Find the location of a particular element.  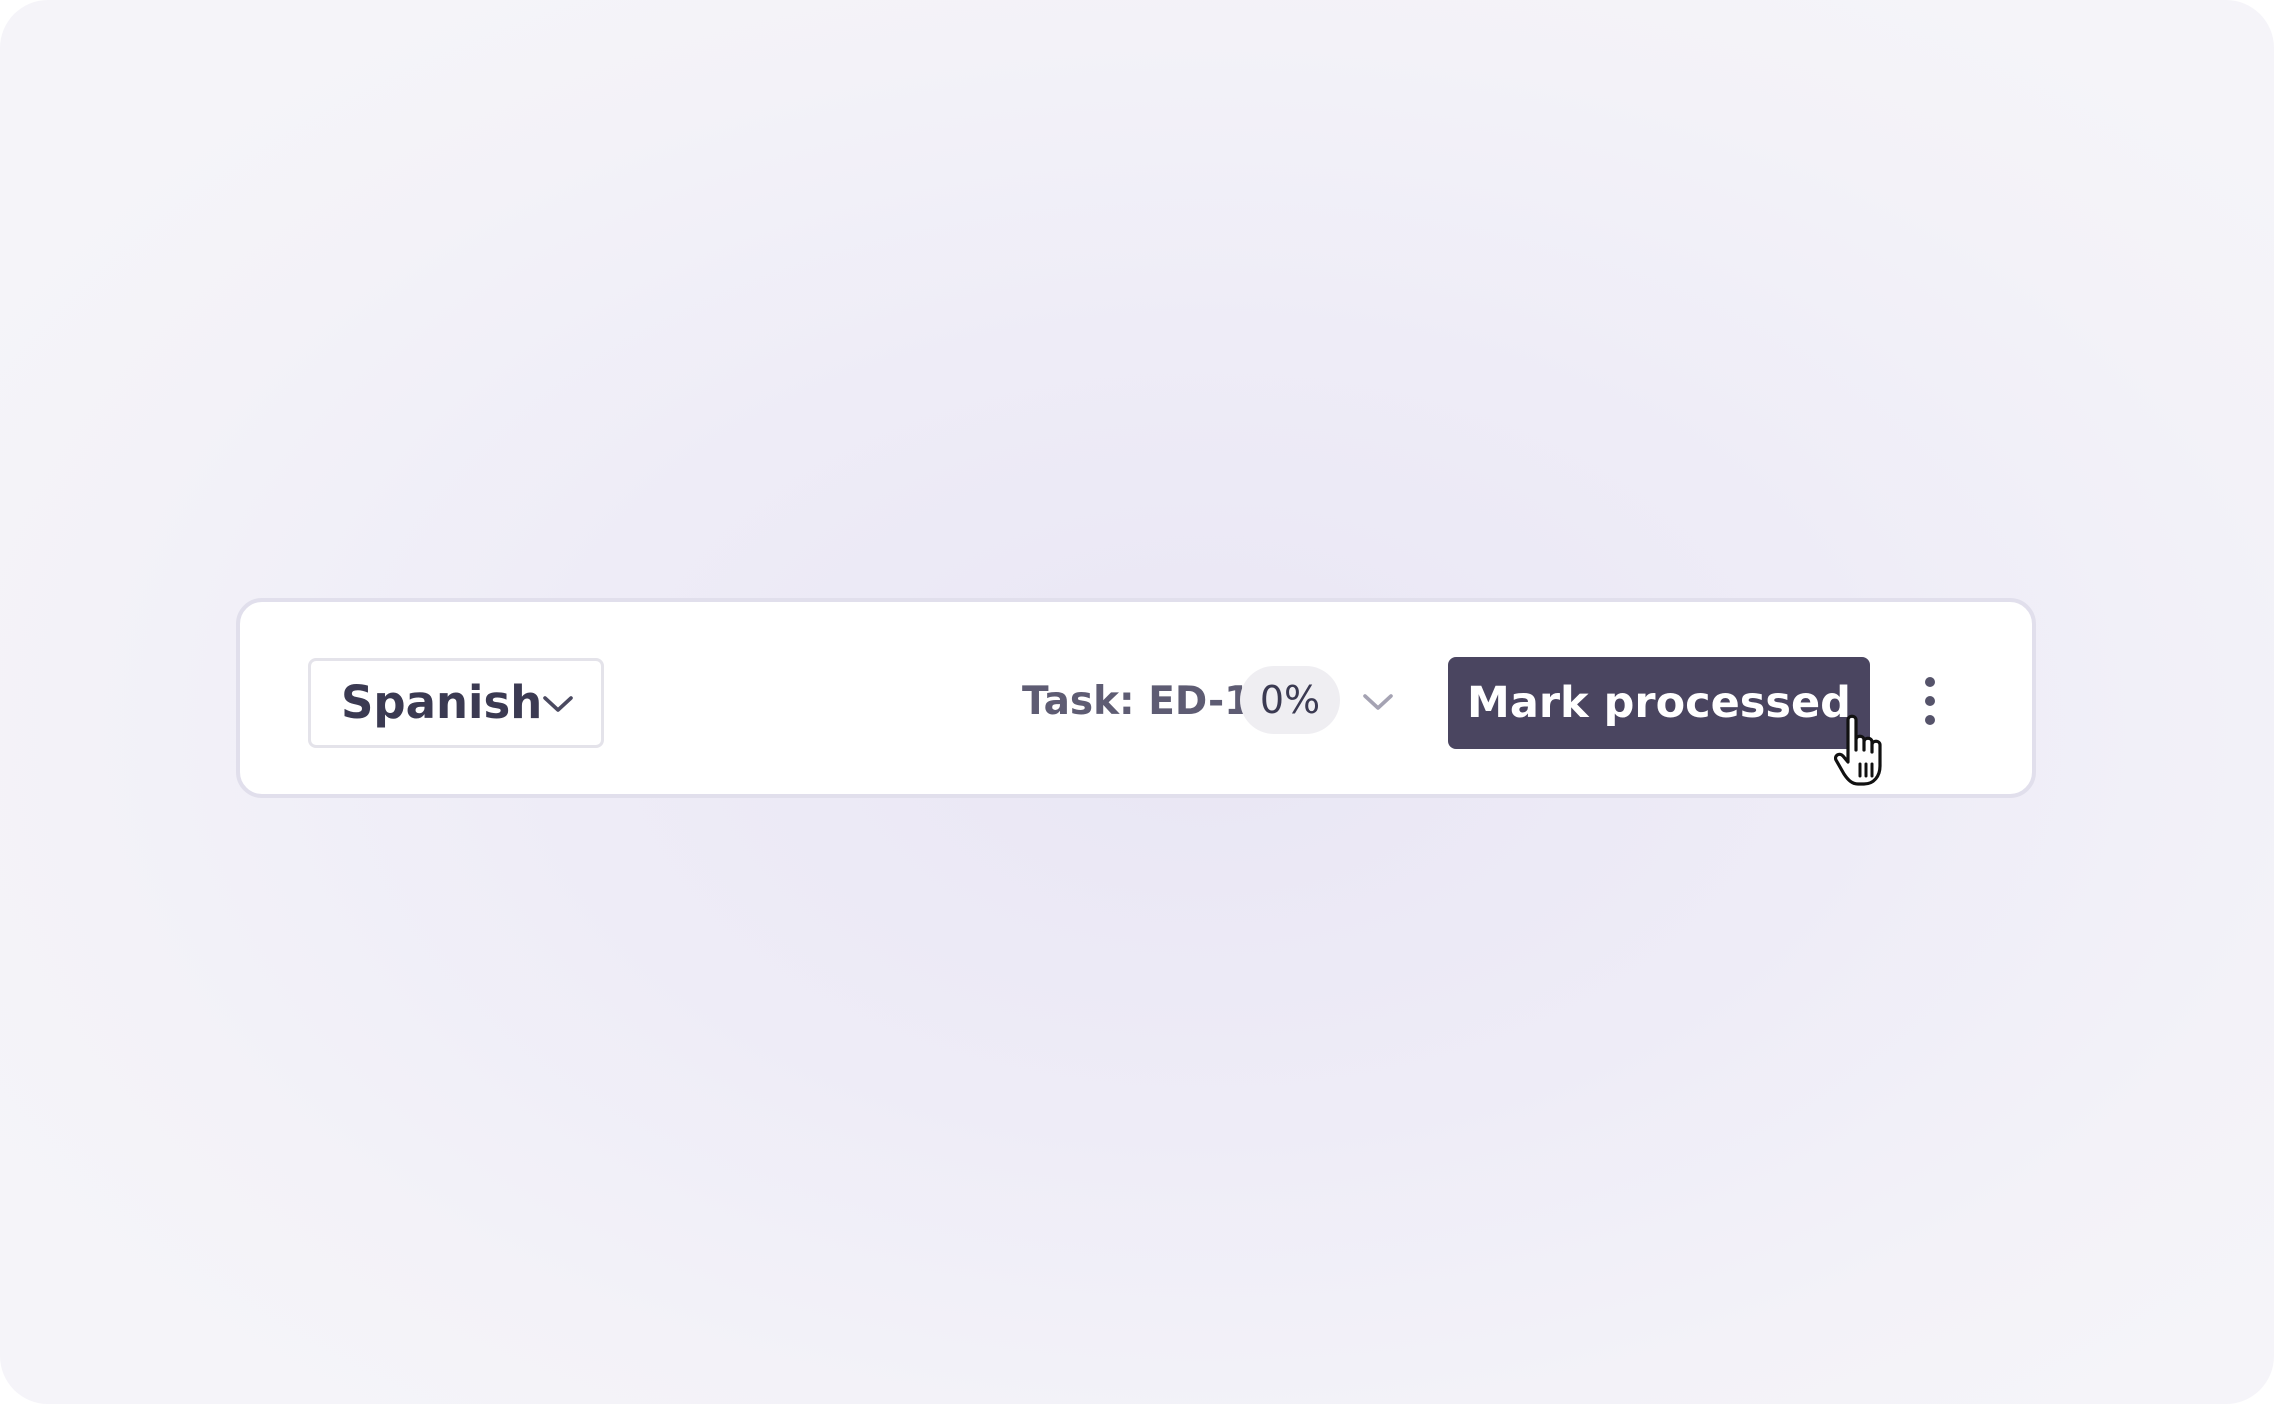

task-dropdown-toggle is located at coordinates (1378, 704).